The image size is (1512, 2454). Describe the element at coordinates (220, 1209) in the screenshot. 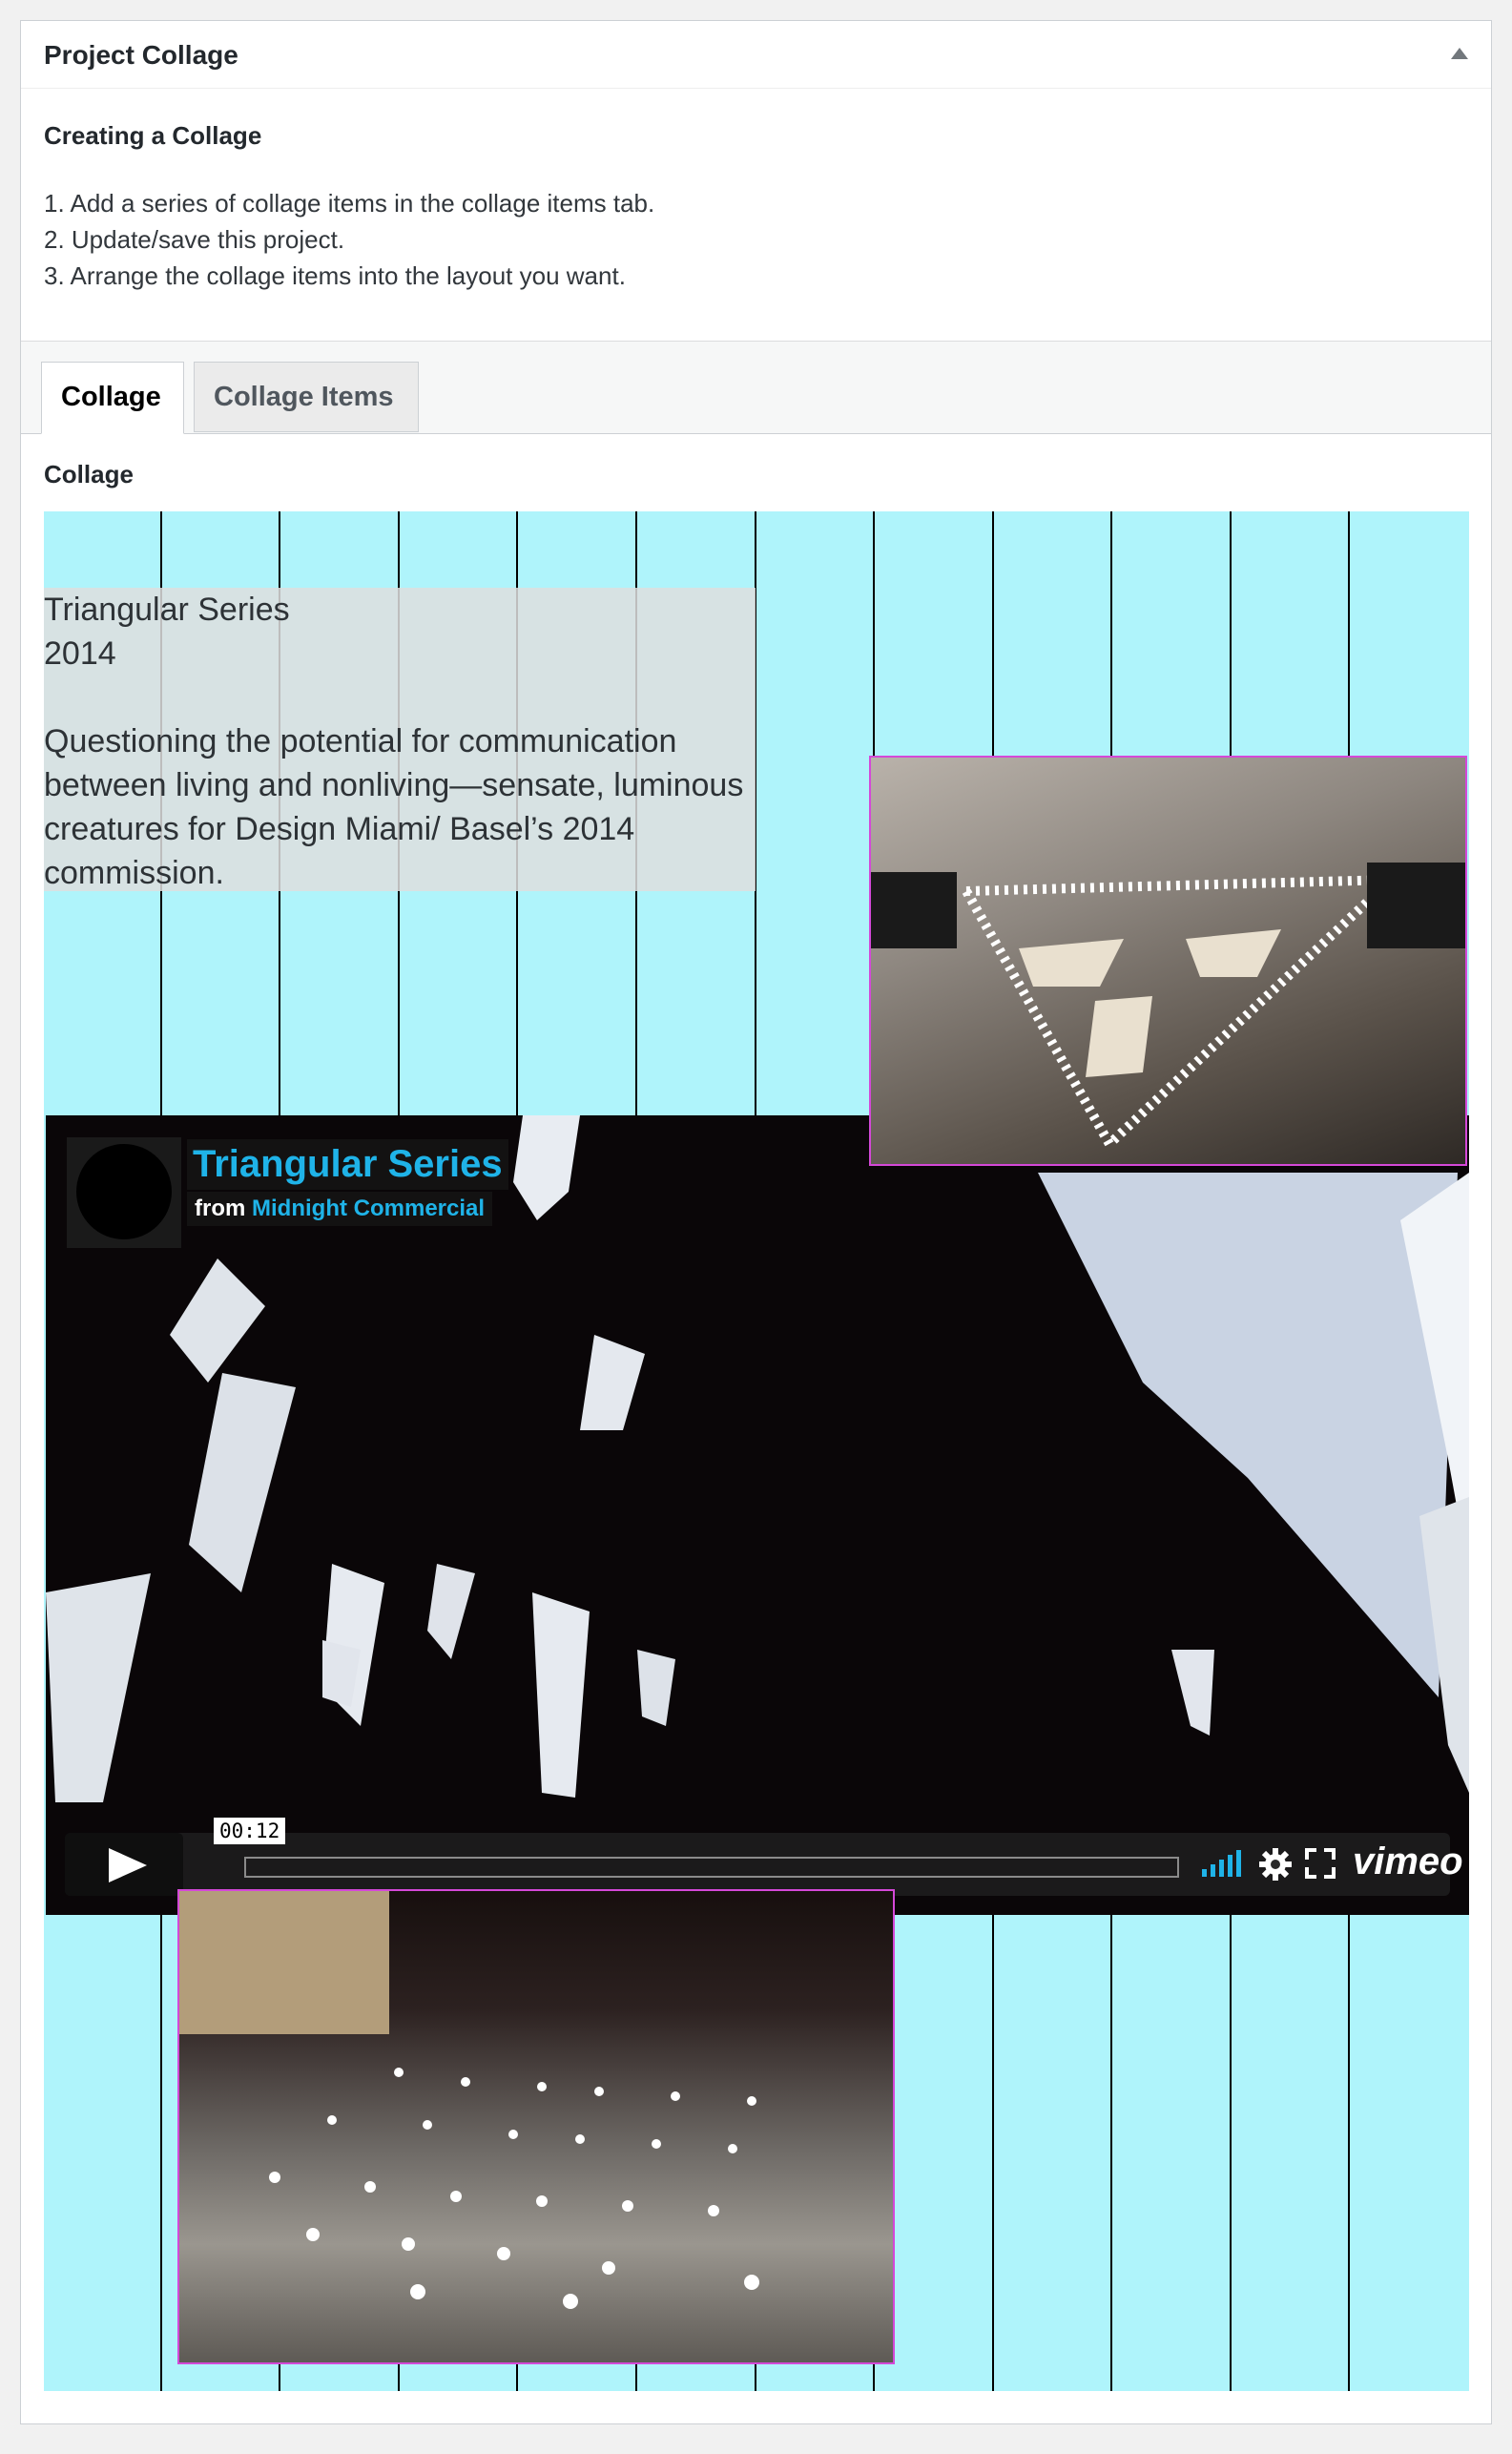

I see `byline-from-label: from` at that location.